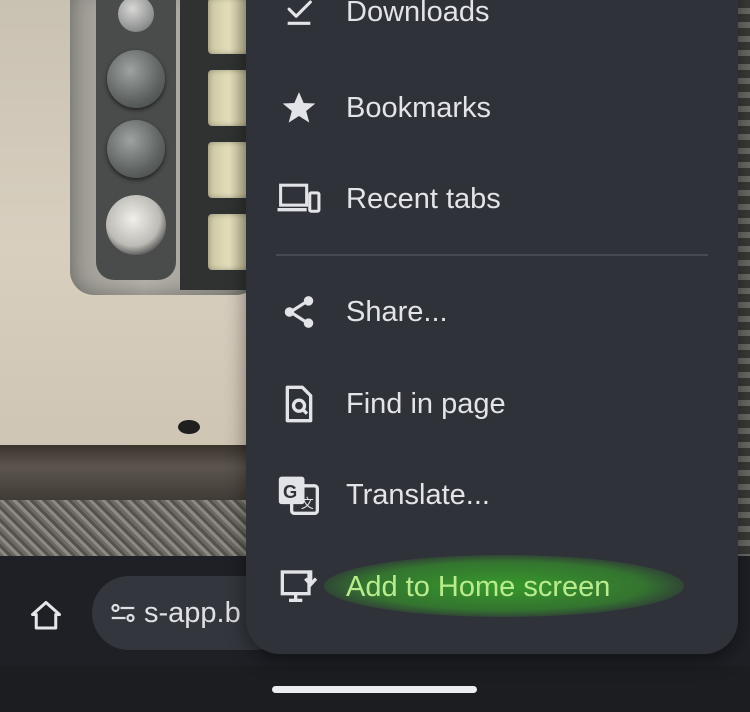 This screenshot has width=750, height=712. What do you see at coordinates (478, 586) in the screenshot?
I see `menu-item-label: Add to Home screen` at bounding box center [478, 586].